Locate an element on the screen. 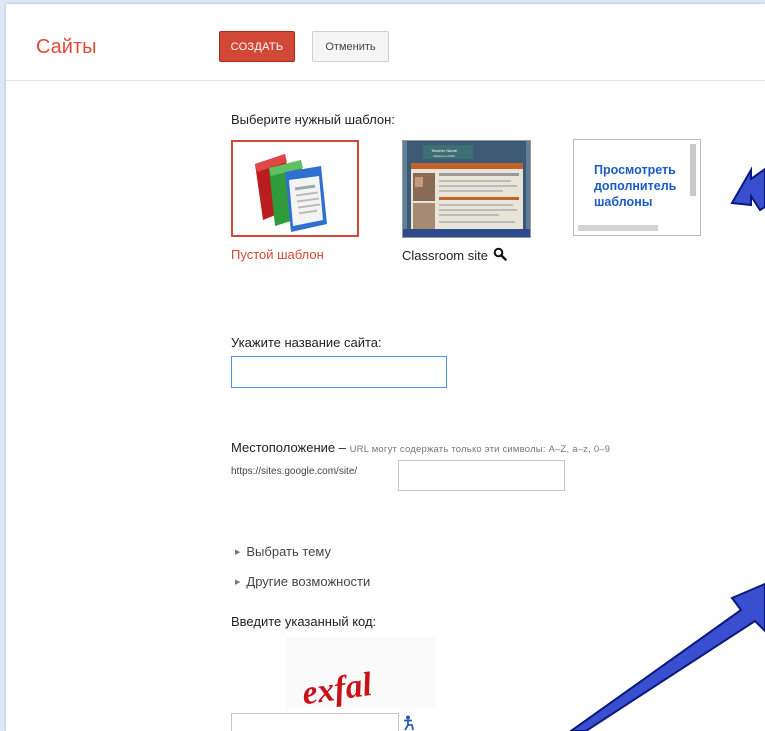 This screenshot has width=765, height=731. top-bar: Сайты СОЗДАТЬ Отменить is located at coordinates (385, 42).